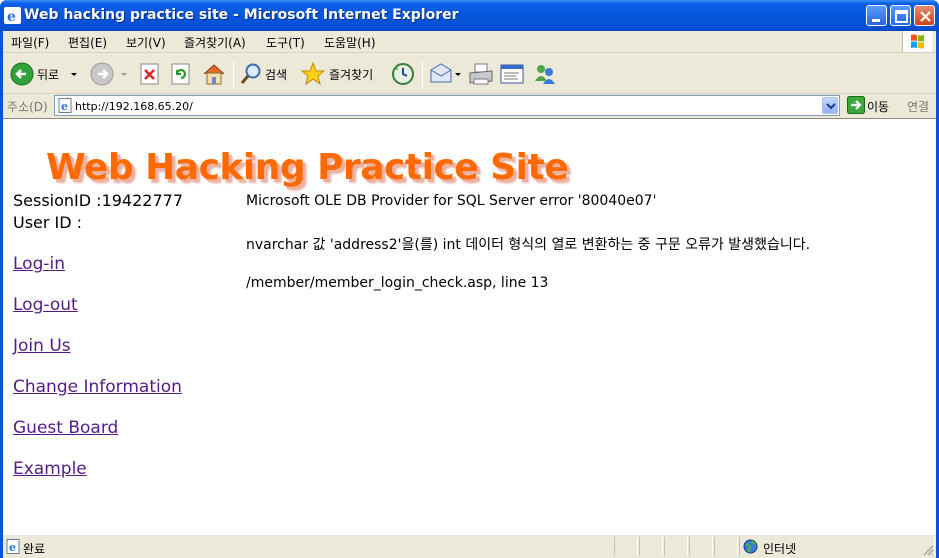 The image size is (939, 558). I want to click on links-toolbar-label: 연결, so click(918, 106).